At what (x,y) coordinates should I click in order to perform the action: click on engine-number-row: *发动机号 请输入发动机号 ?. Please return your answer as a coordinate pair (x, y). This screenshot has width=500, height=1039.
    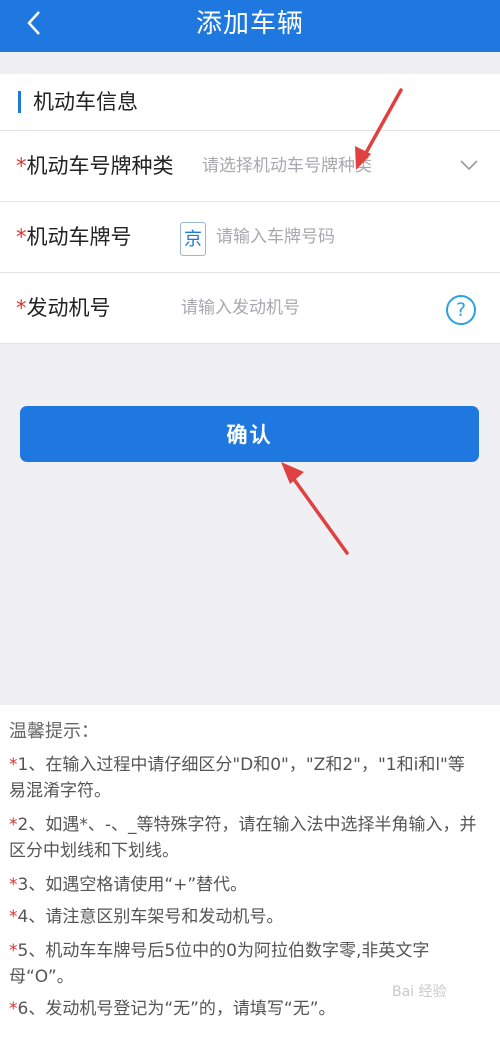
    Looking at the image, I should click on (250, 308).